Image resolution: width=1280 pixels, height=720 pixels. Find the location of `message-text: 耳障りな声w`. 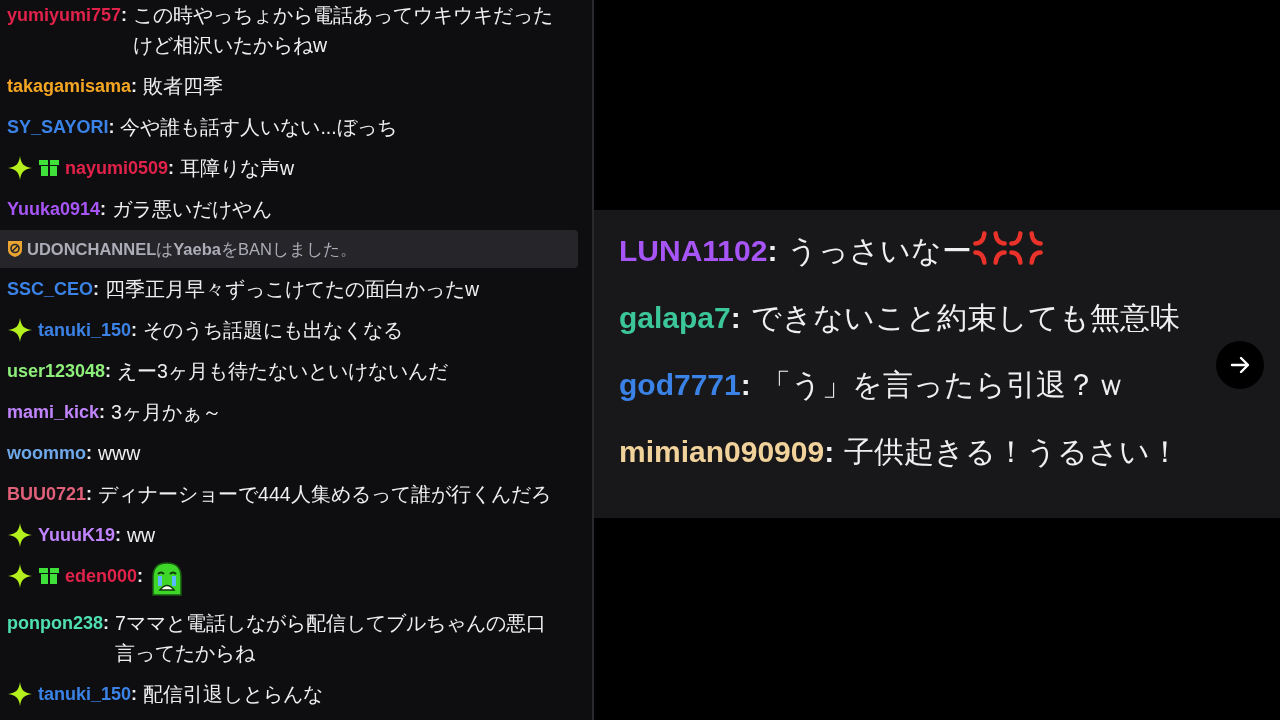

message-text: 耳障りな声w is located at coordinates (238, 168).